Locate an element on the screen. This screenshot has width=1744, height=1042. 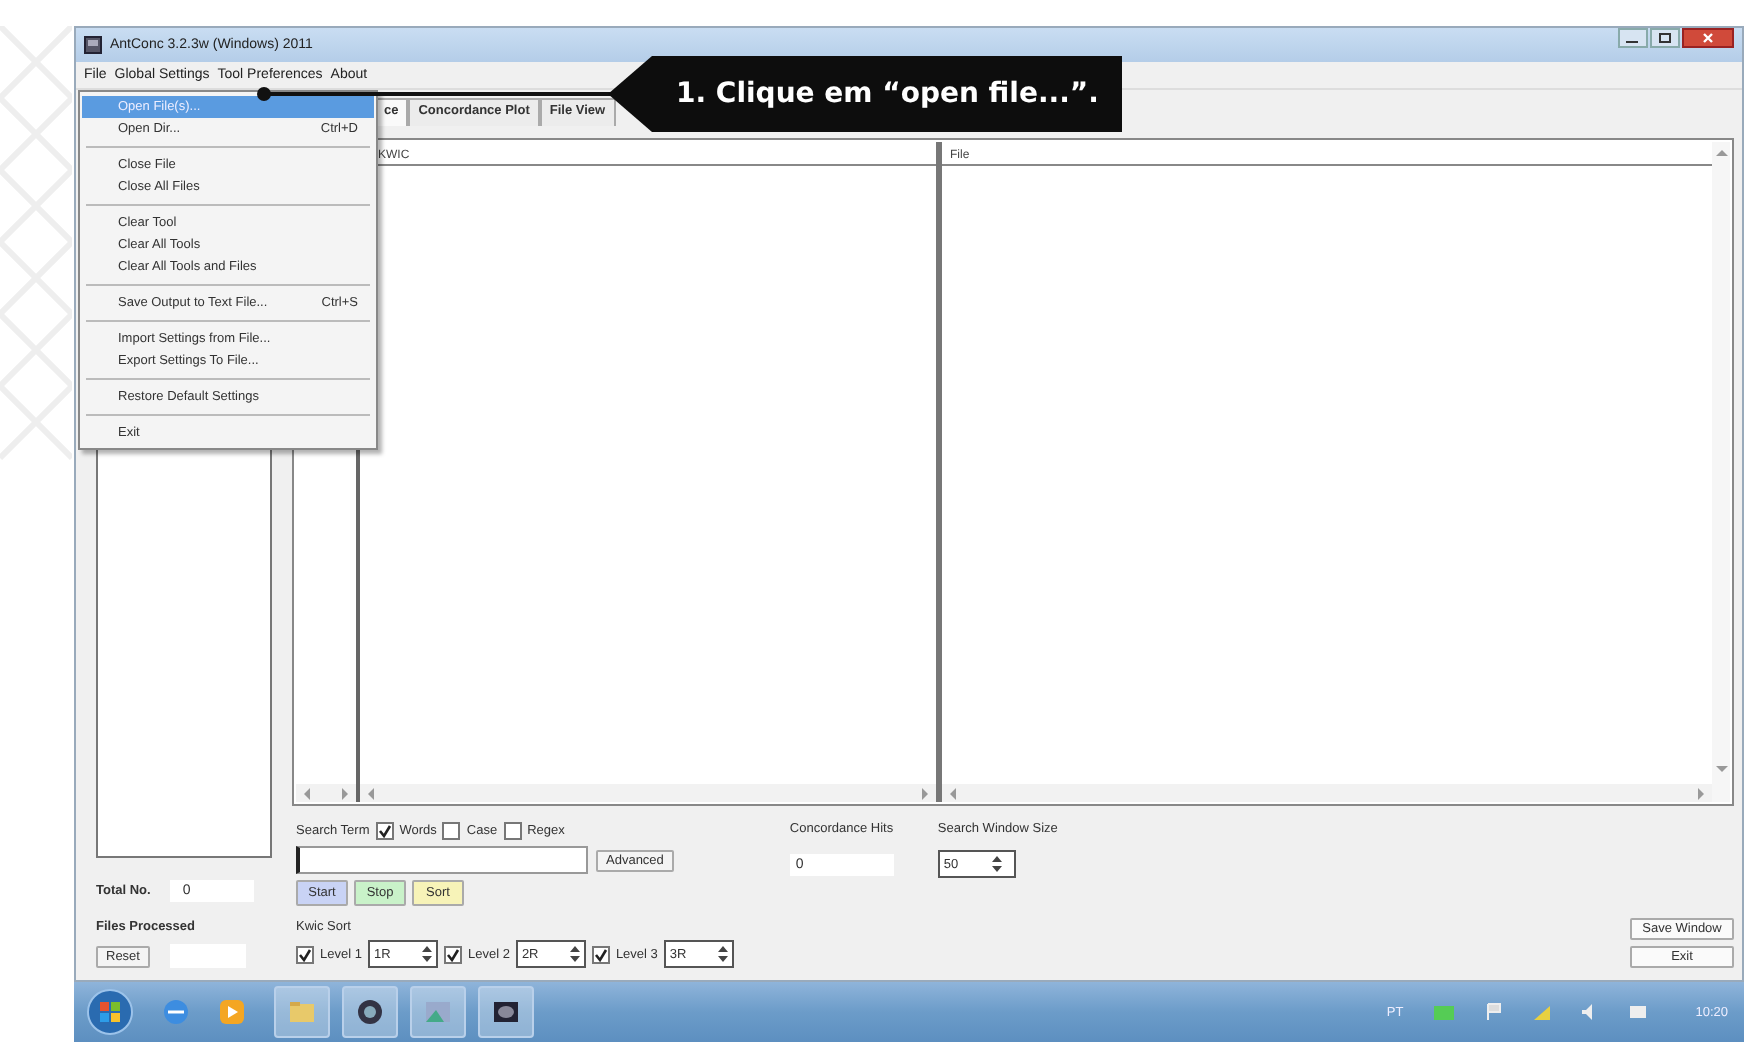
maximize-icon is located at coordinates (1665, 38).